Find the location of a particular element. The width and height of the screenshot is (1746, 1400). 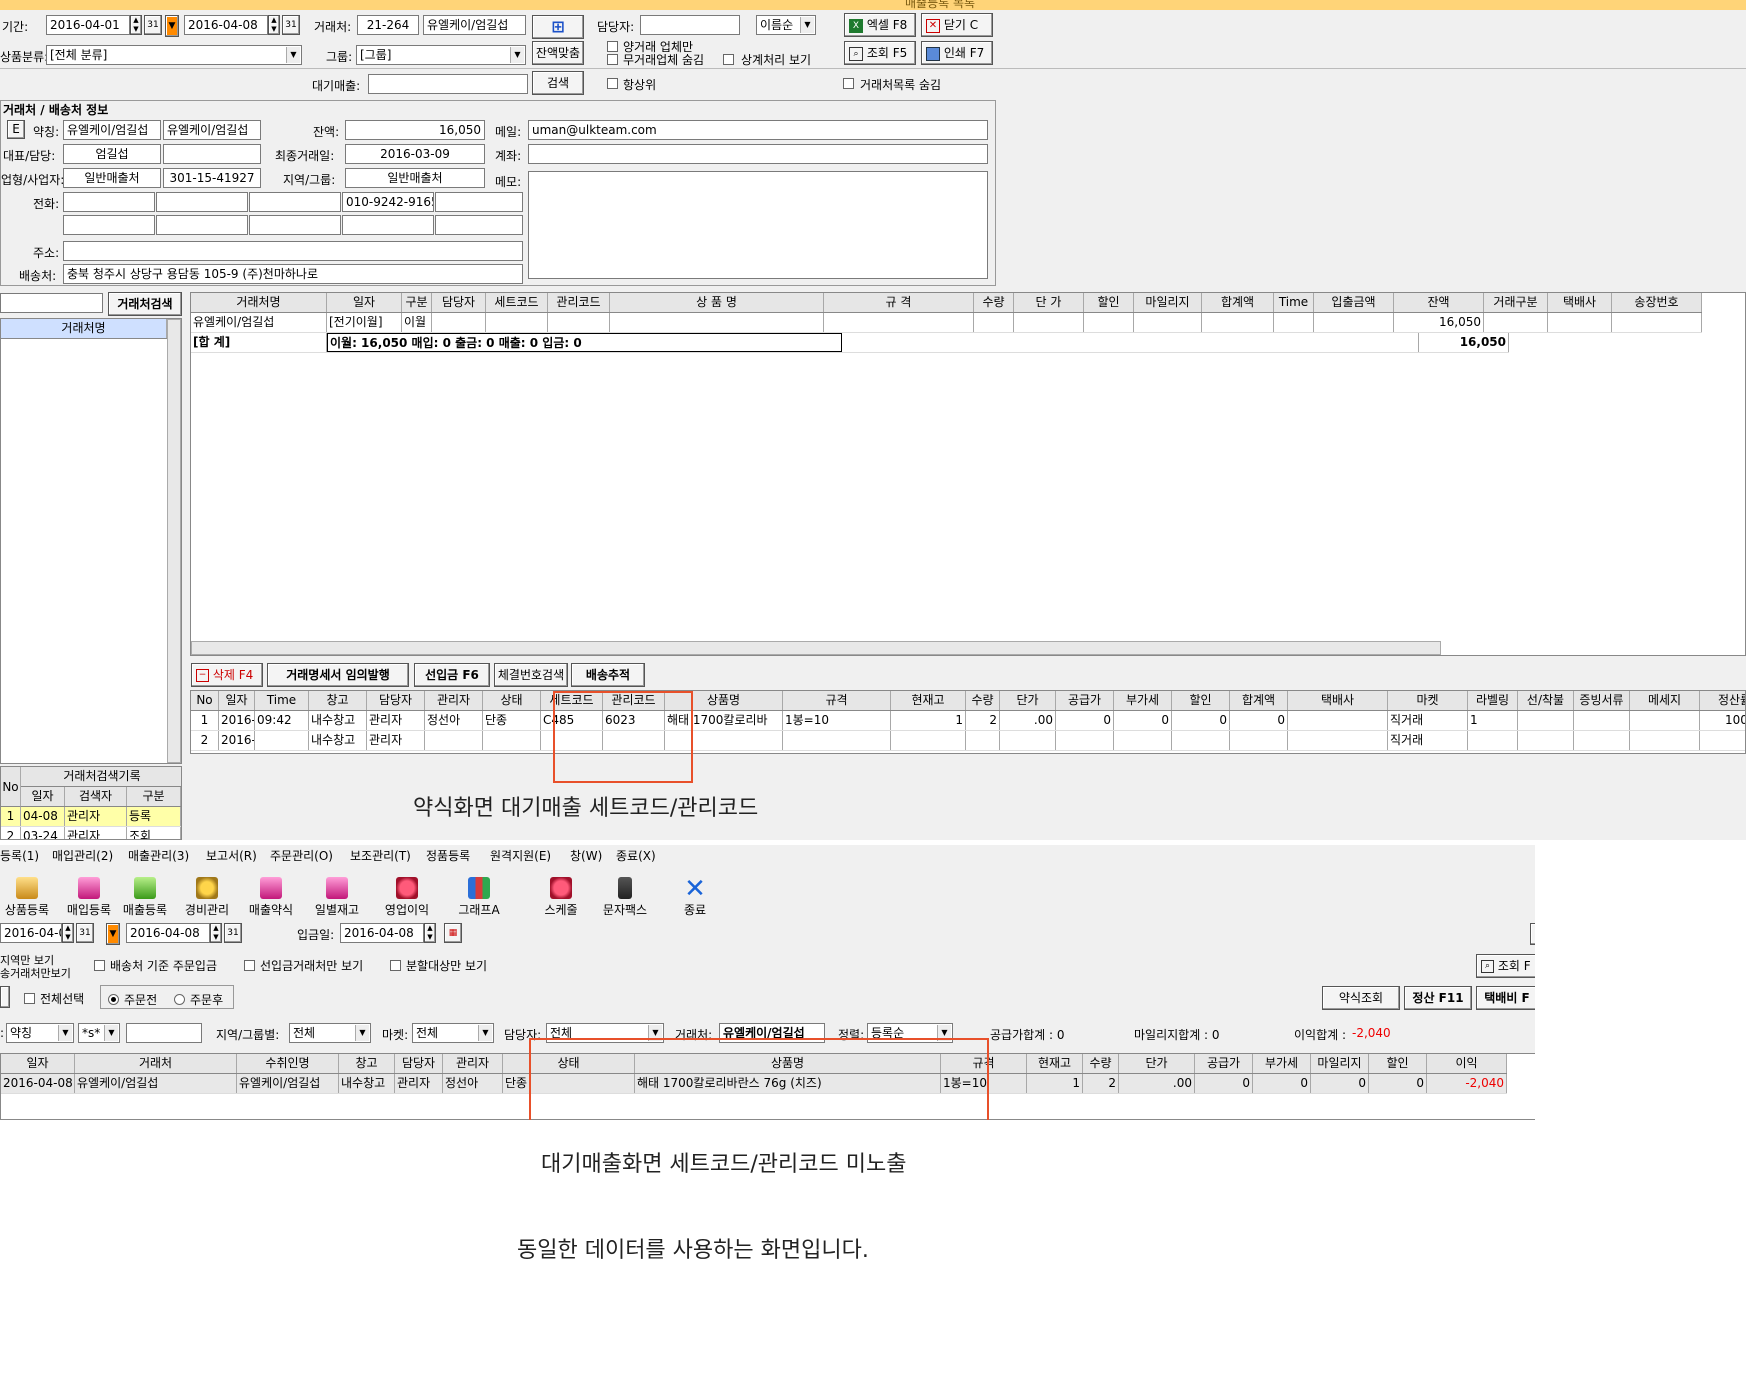

after-order-radio is located at coordinates (179, 999).